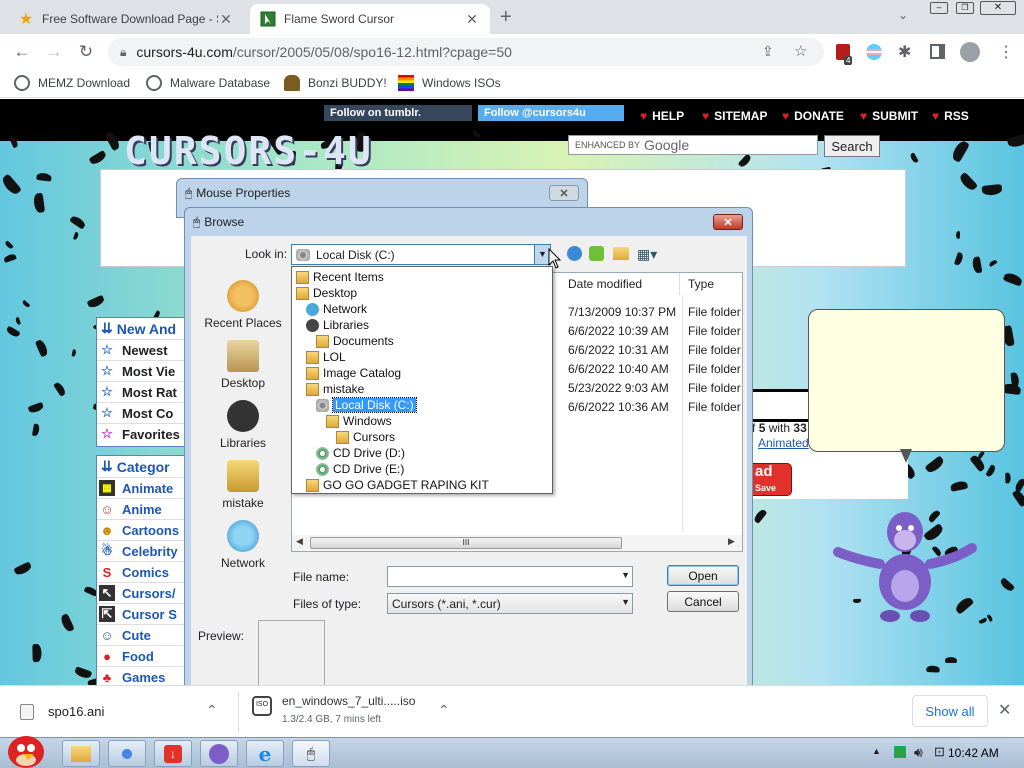 Image resolution: width=1024 pixels, height=768 pixels. I want to click on bookmark-memz: MEMZ Download, so click(72, 83).